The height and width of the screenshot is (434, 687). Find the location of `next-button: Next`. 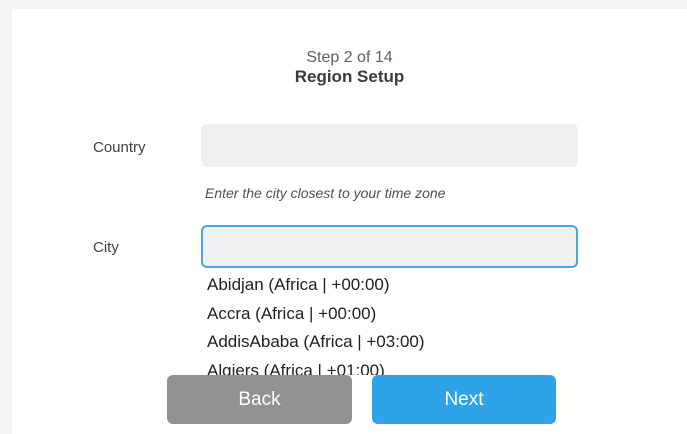

next-button: Next is located at coordinates (464, 399).